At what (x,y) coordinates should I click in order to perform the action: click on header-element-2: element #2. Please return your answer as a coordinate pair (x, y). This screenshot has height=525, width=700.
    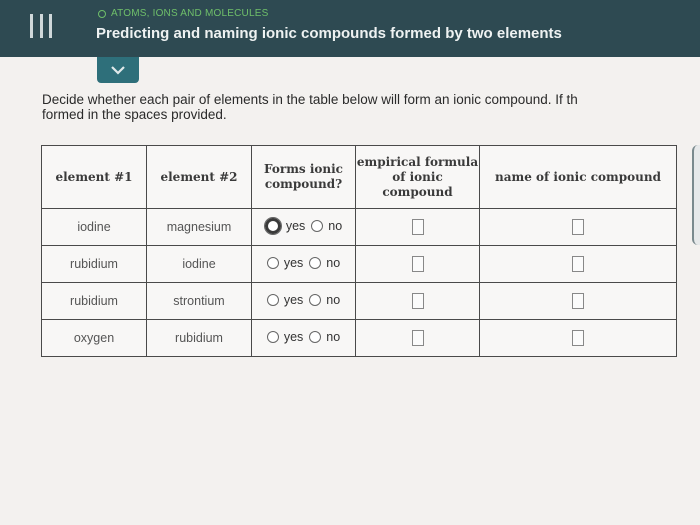
    Looking at the image, I should click on (199, 177).